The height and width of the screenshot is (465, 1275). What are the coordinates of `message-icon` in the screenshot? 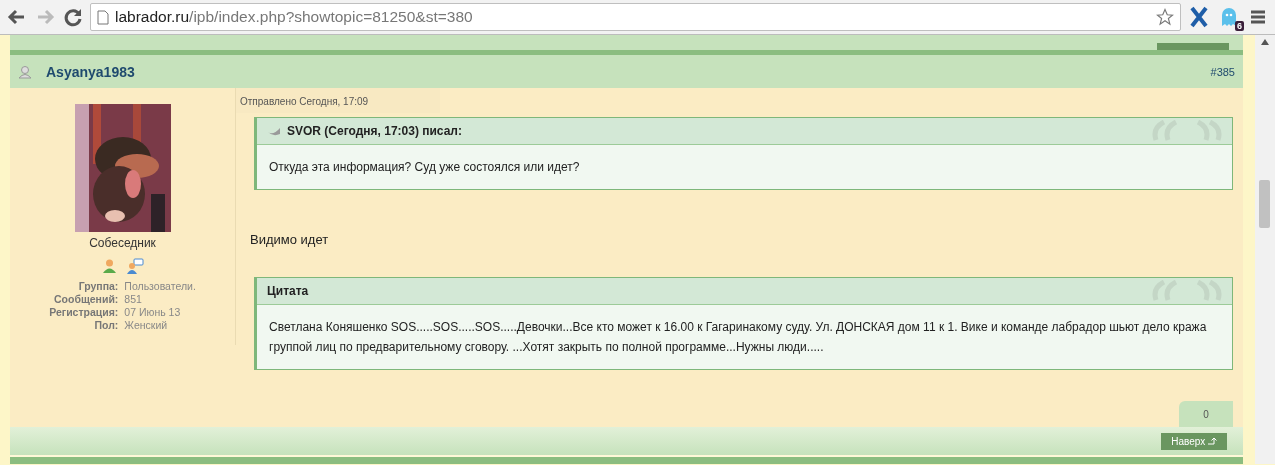 It's located at (135, 266).